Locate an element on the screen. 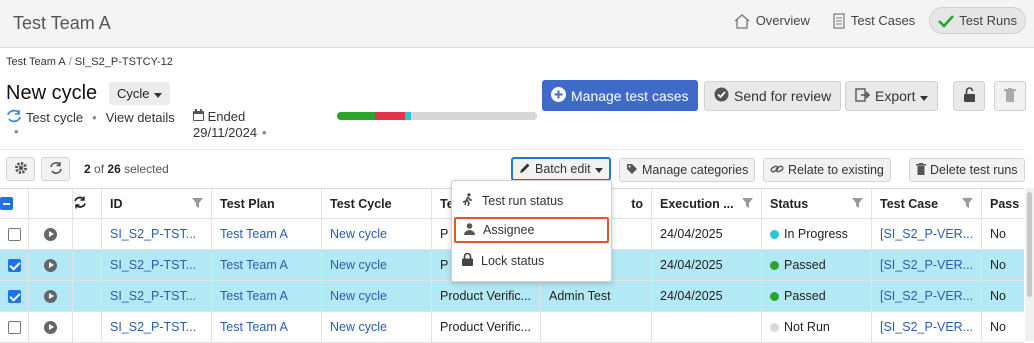 The height and width of the screenshot is (343, 1034). select-all-checkbox is located at coordinates (6, 203).